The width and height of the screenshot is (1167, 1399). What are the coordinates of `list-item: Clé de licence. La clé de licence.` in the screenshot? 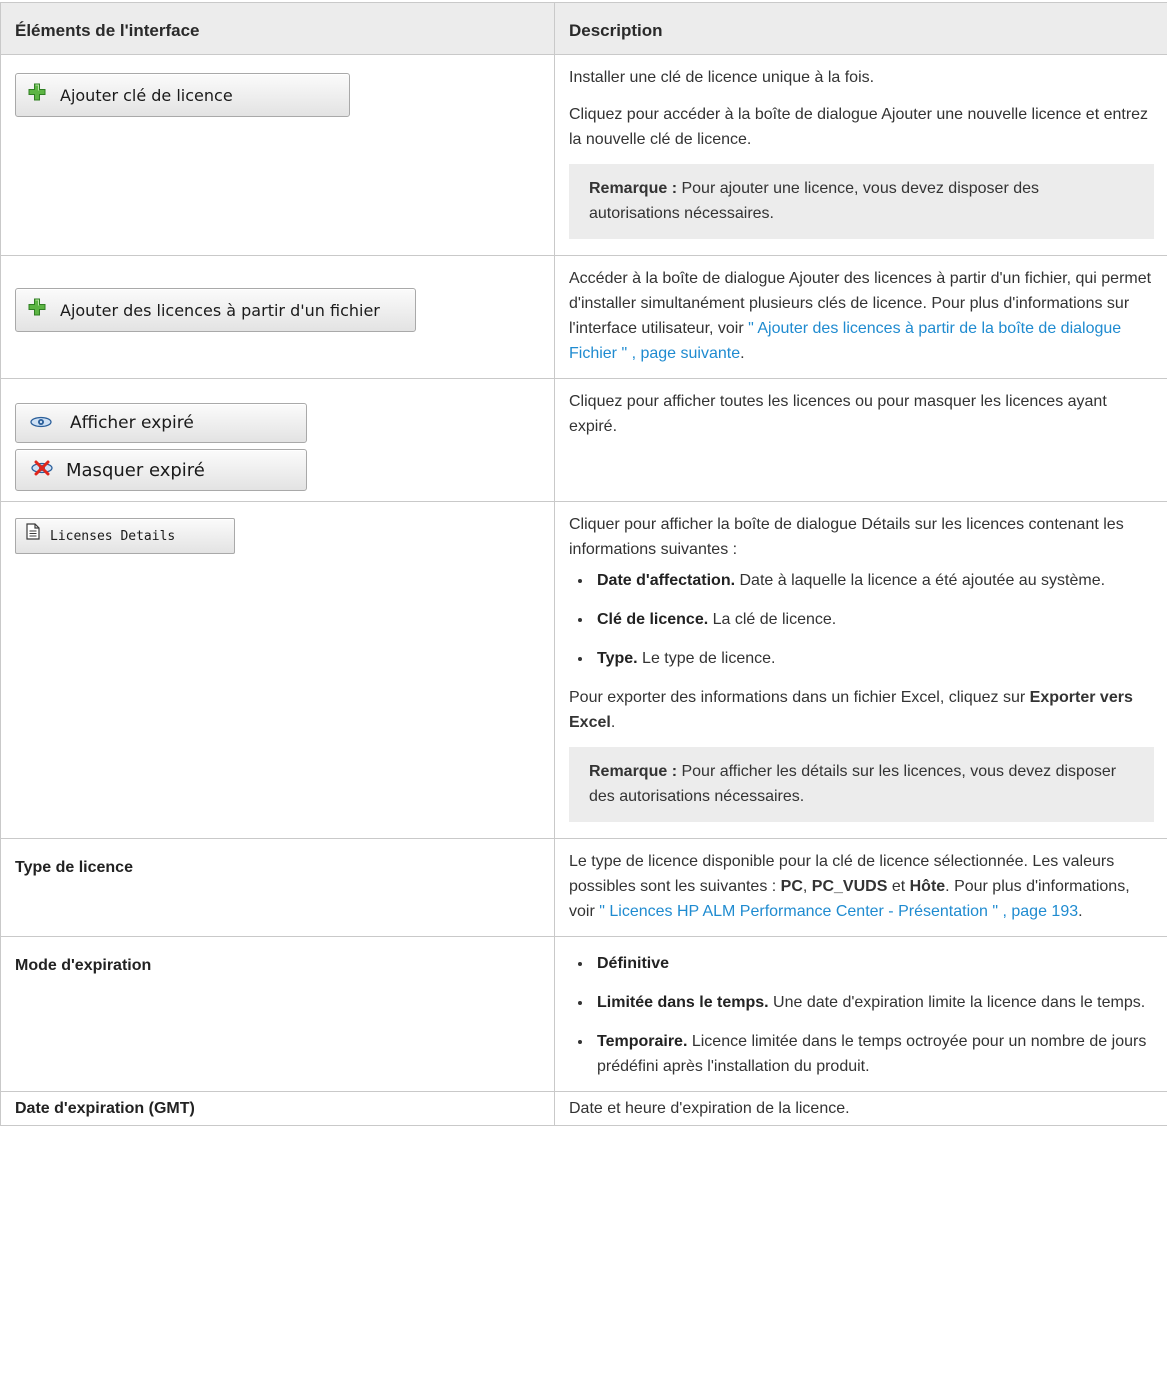 It's located at (873, 619).